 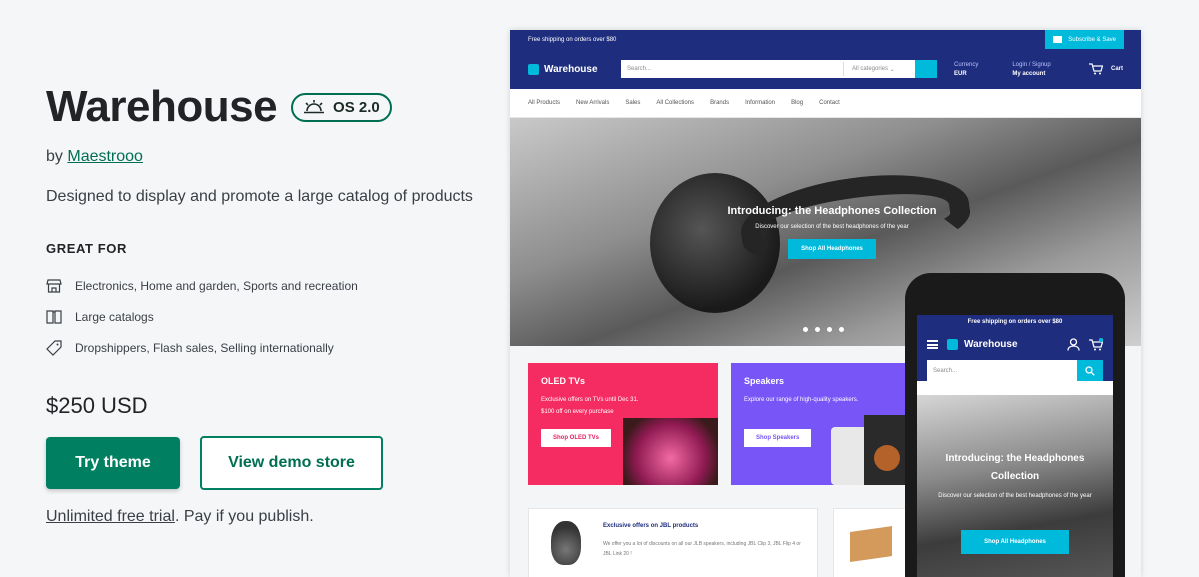 What do you see at coordinates (244, 516) in the screenshot?
I see `trial-suffix: . Pay if you publish.` at bounding box center [244, 516].